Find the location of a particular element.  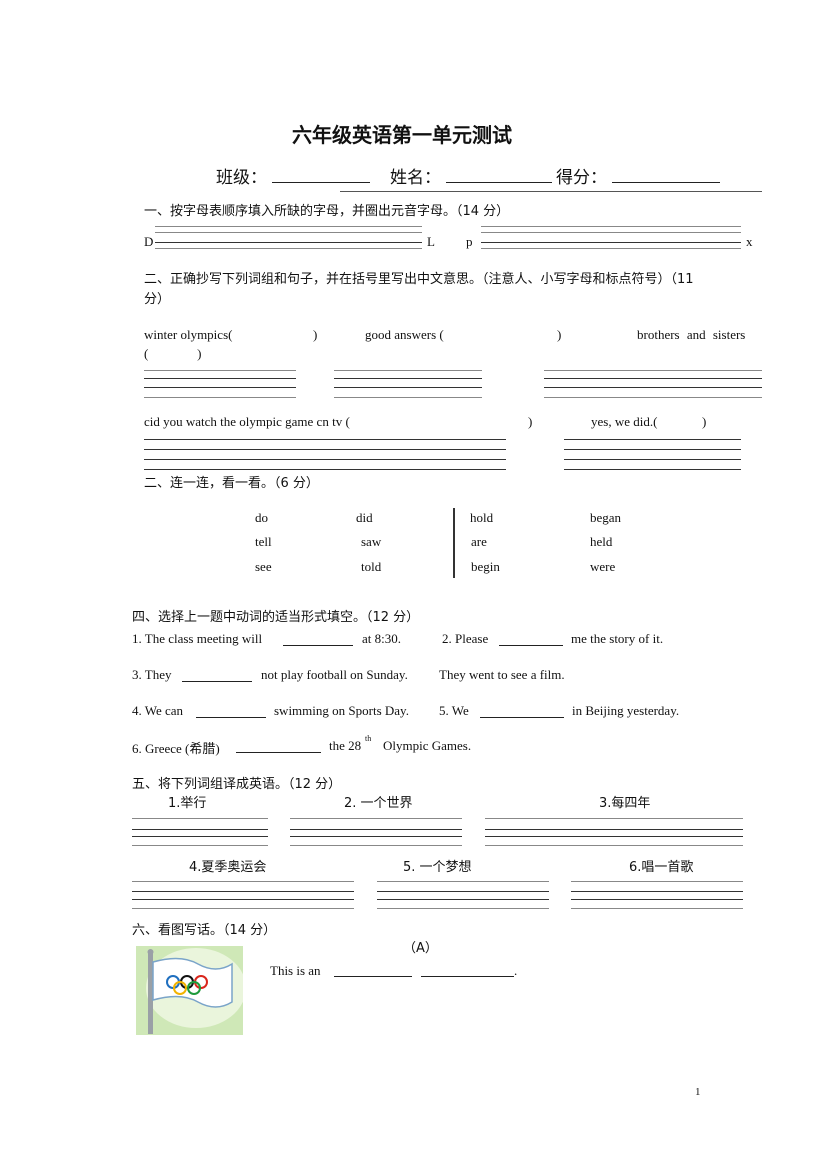

q4-blank is located at coordinates (231, 717).